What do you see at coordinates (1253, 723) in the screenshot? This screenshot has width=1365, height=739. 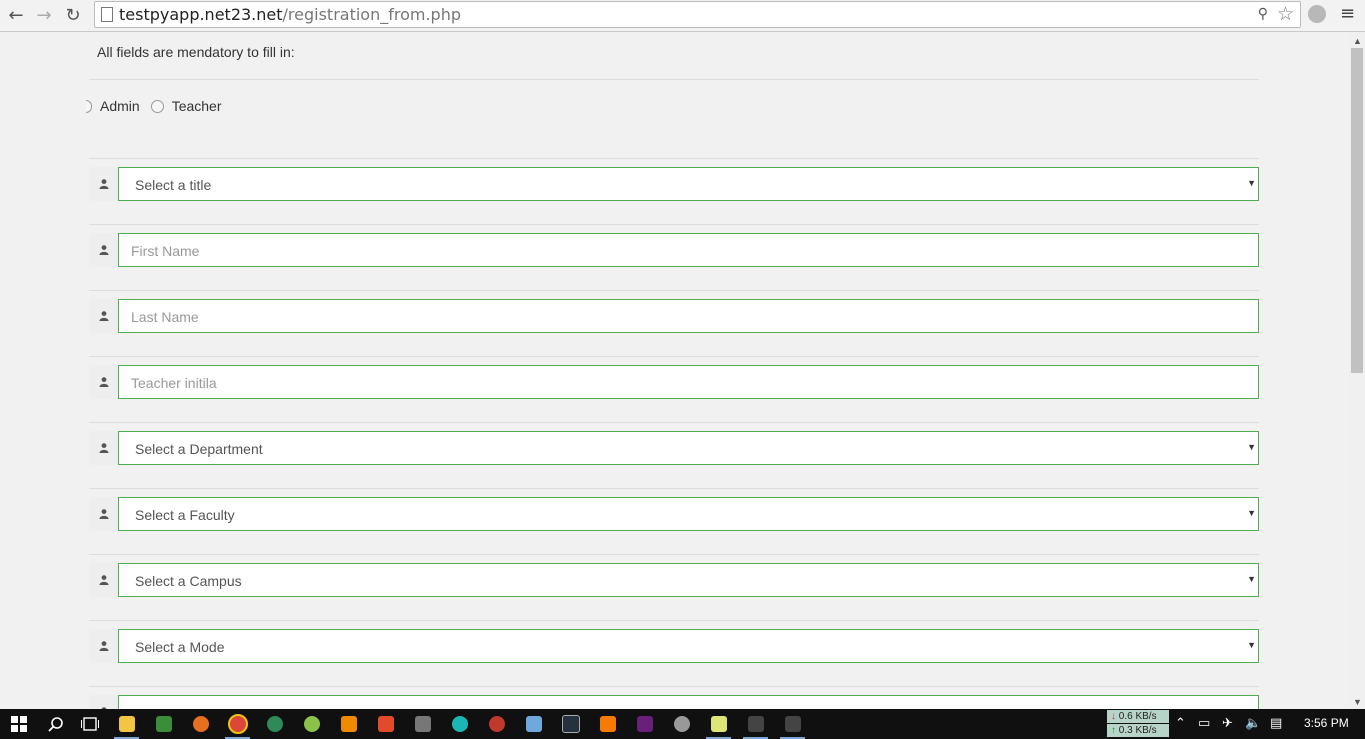 I see `volume-icon: 🔈` at bounding box center [1253, 723].